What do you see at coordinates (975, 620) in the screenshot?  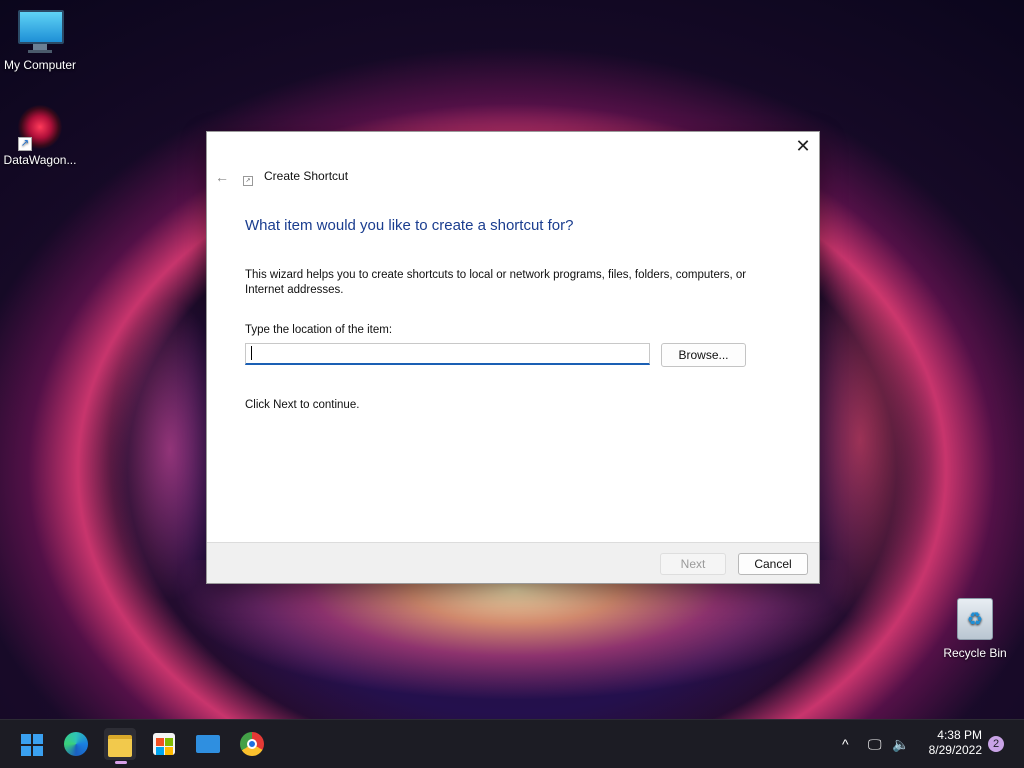 I see `recycle-bin-icon: ♻` at bounding box center [975, 620].